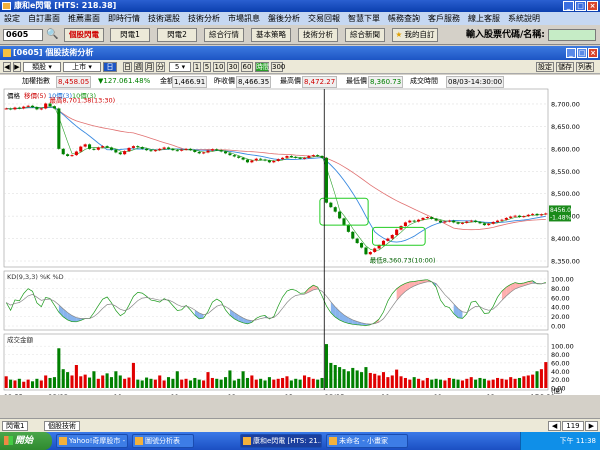  Describe the element at coordinates (149, 67) in the screenshot. I see `period-button: 月` at that location.